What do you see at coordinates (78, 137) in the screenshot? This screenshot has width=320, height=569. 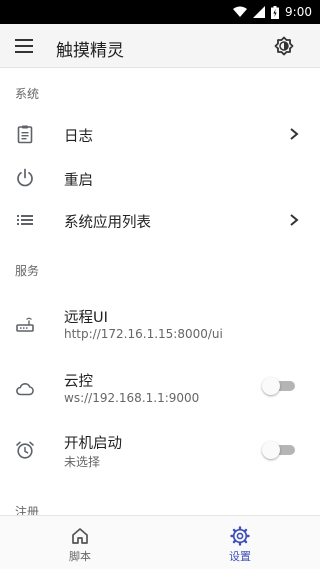 I see `log-label: 日志` at bounding box center [78, 137].